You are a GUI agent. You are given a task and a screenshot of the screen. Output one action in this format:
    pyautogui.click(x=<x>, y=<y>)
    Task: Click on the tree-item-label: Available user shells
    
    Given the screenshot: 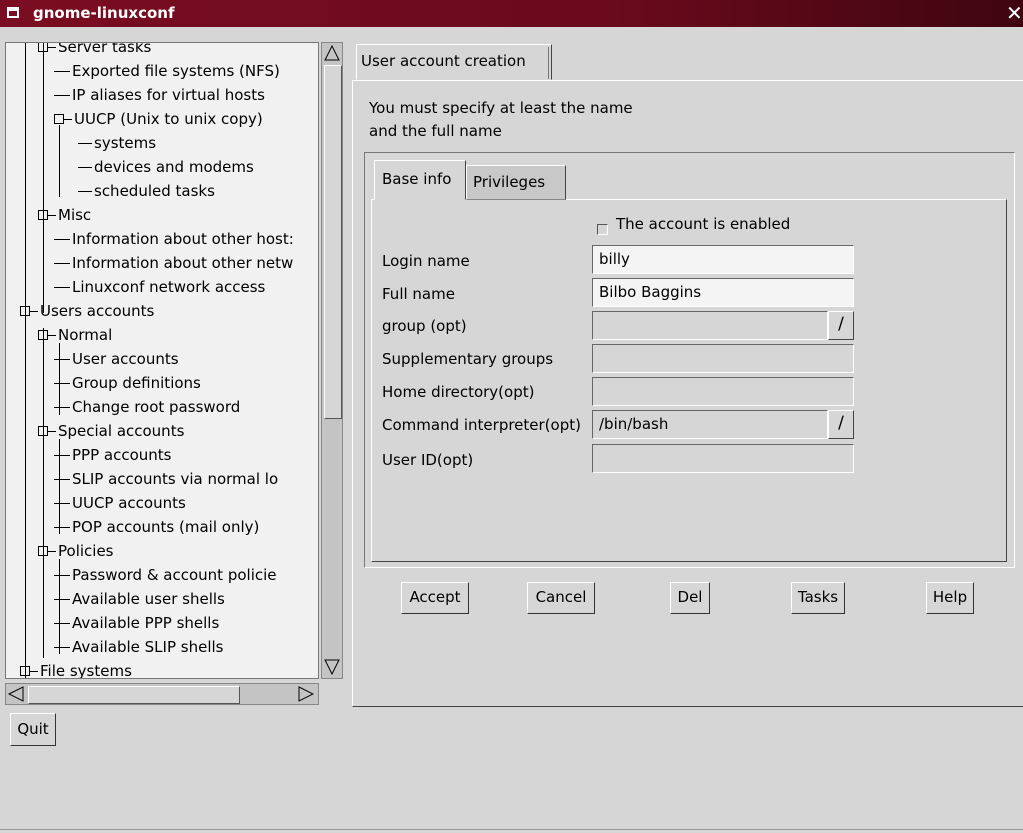 What is the action you would take?
    pyautogui.click(x=148, y=599)
    